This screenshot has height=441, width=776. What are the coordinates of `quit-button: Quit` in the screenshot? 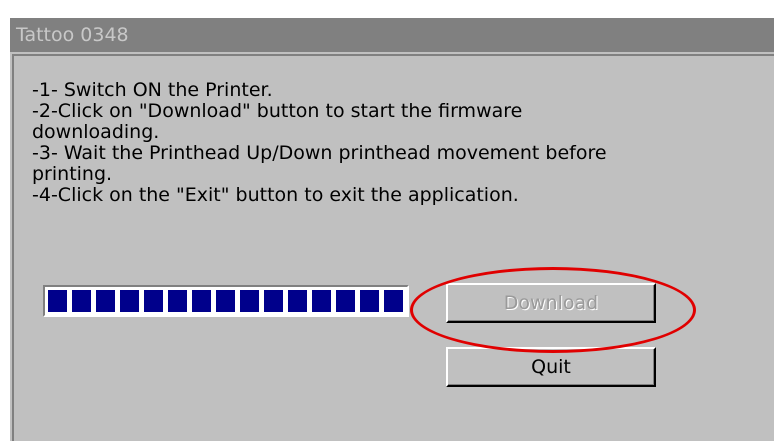 It's located at (551, 367).